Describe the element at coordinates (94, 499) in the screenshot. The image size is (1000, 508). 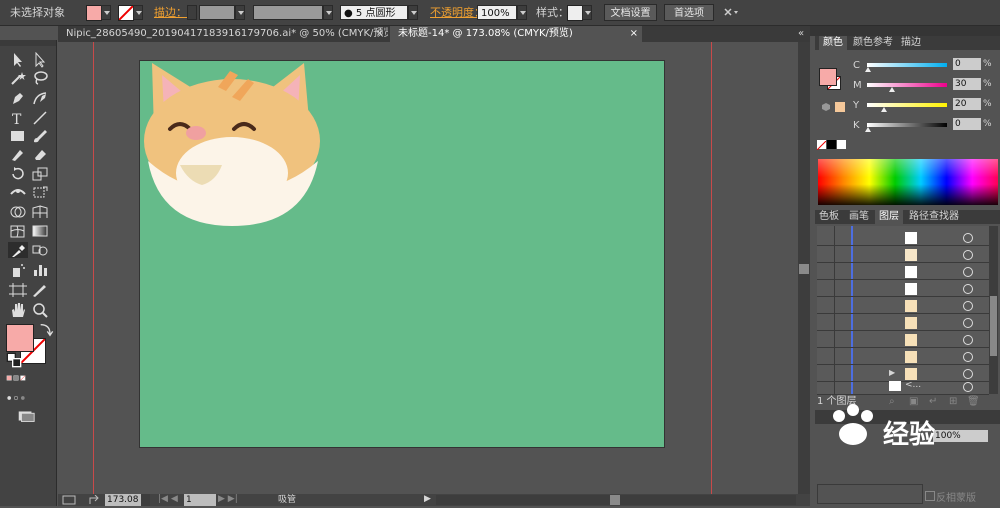
I see `share-icon` at that location.